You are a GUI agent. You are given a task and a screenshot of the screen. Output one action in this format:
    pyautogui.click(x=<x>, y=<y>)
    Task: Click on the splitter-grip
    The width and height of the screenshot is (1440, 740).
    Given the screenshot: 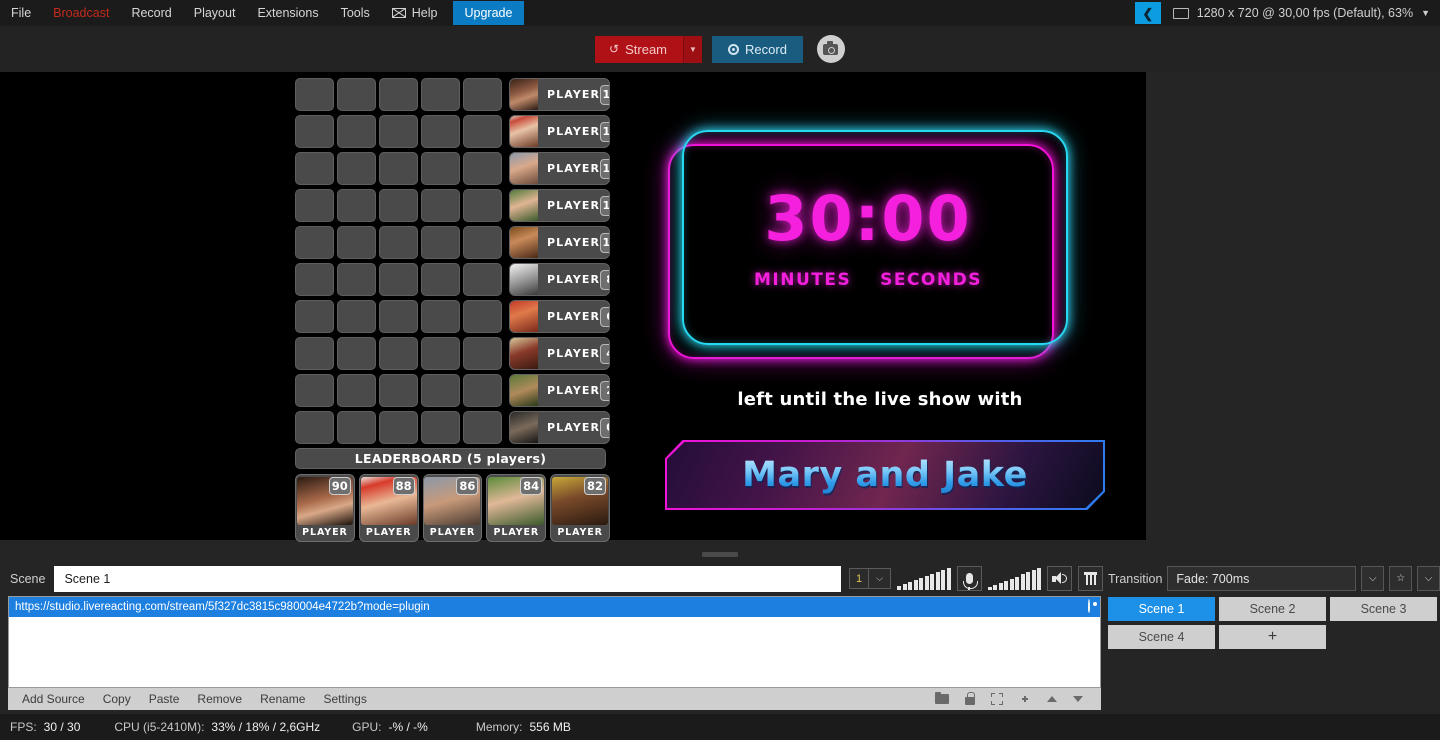 What is the action you would take?
    pyautogui.click(x=720, y=554)
    